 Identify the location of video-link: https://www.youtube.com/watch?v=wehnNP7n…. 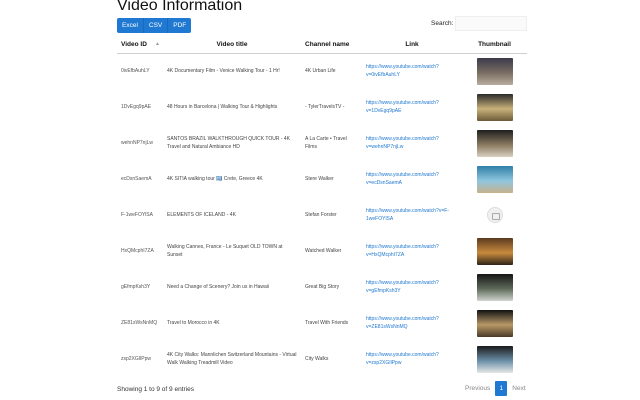
(412, 143).